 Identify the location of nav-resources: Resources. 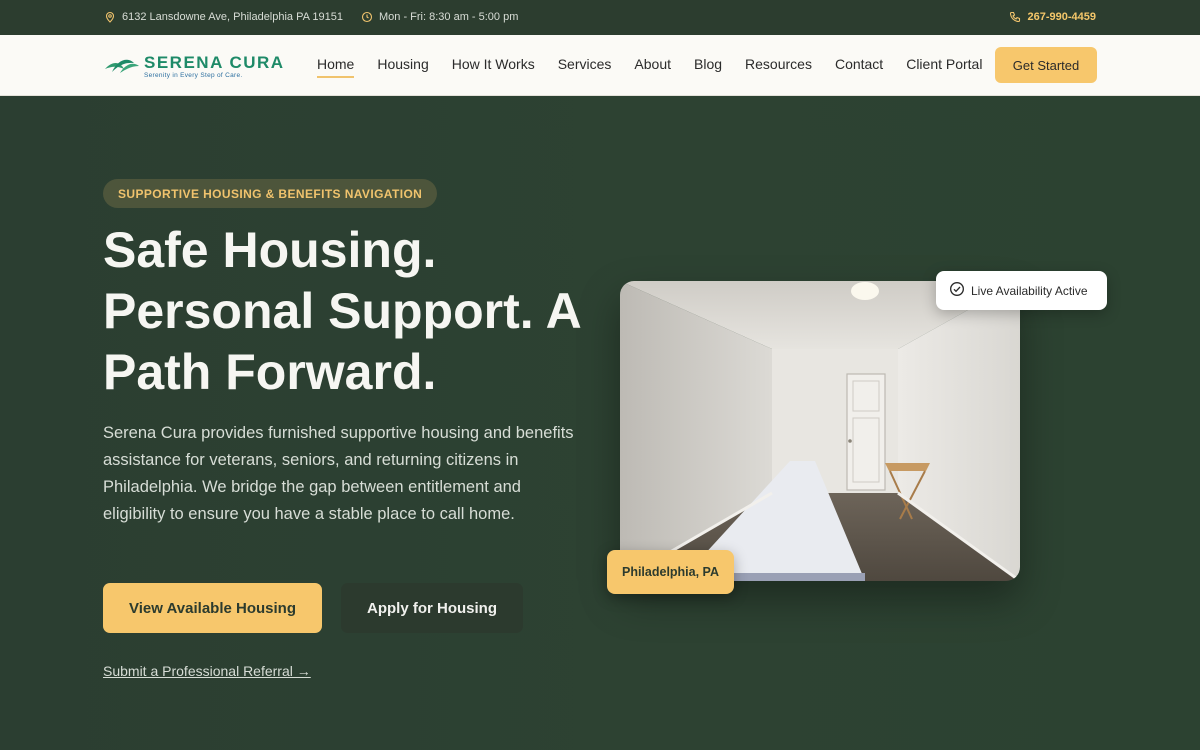
(778, 67).